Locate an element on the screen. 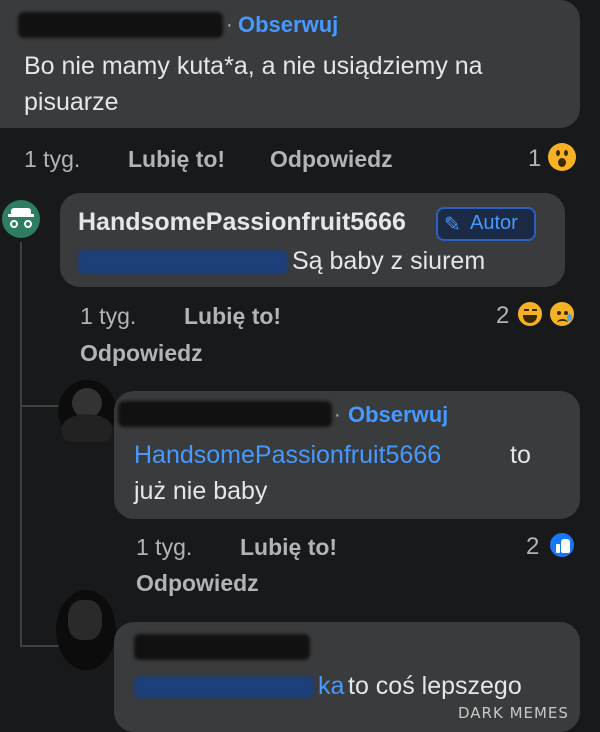  like-icon is located at coordinates (562, 545).